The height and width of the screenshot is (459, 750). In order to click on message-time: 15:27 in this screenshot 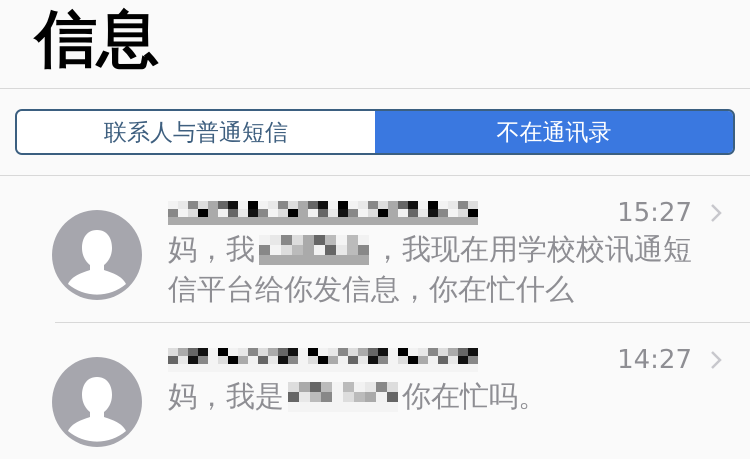, I will do `click(654, 213)`.